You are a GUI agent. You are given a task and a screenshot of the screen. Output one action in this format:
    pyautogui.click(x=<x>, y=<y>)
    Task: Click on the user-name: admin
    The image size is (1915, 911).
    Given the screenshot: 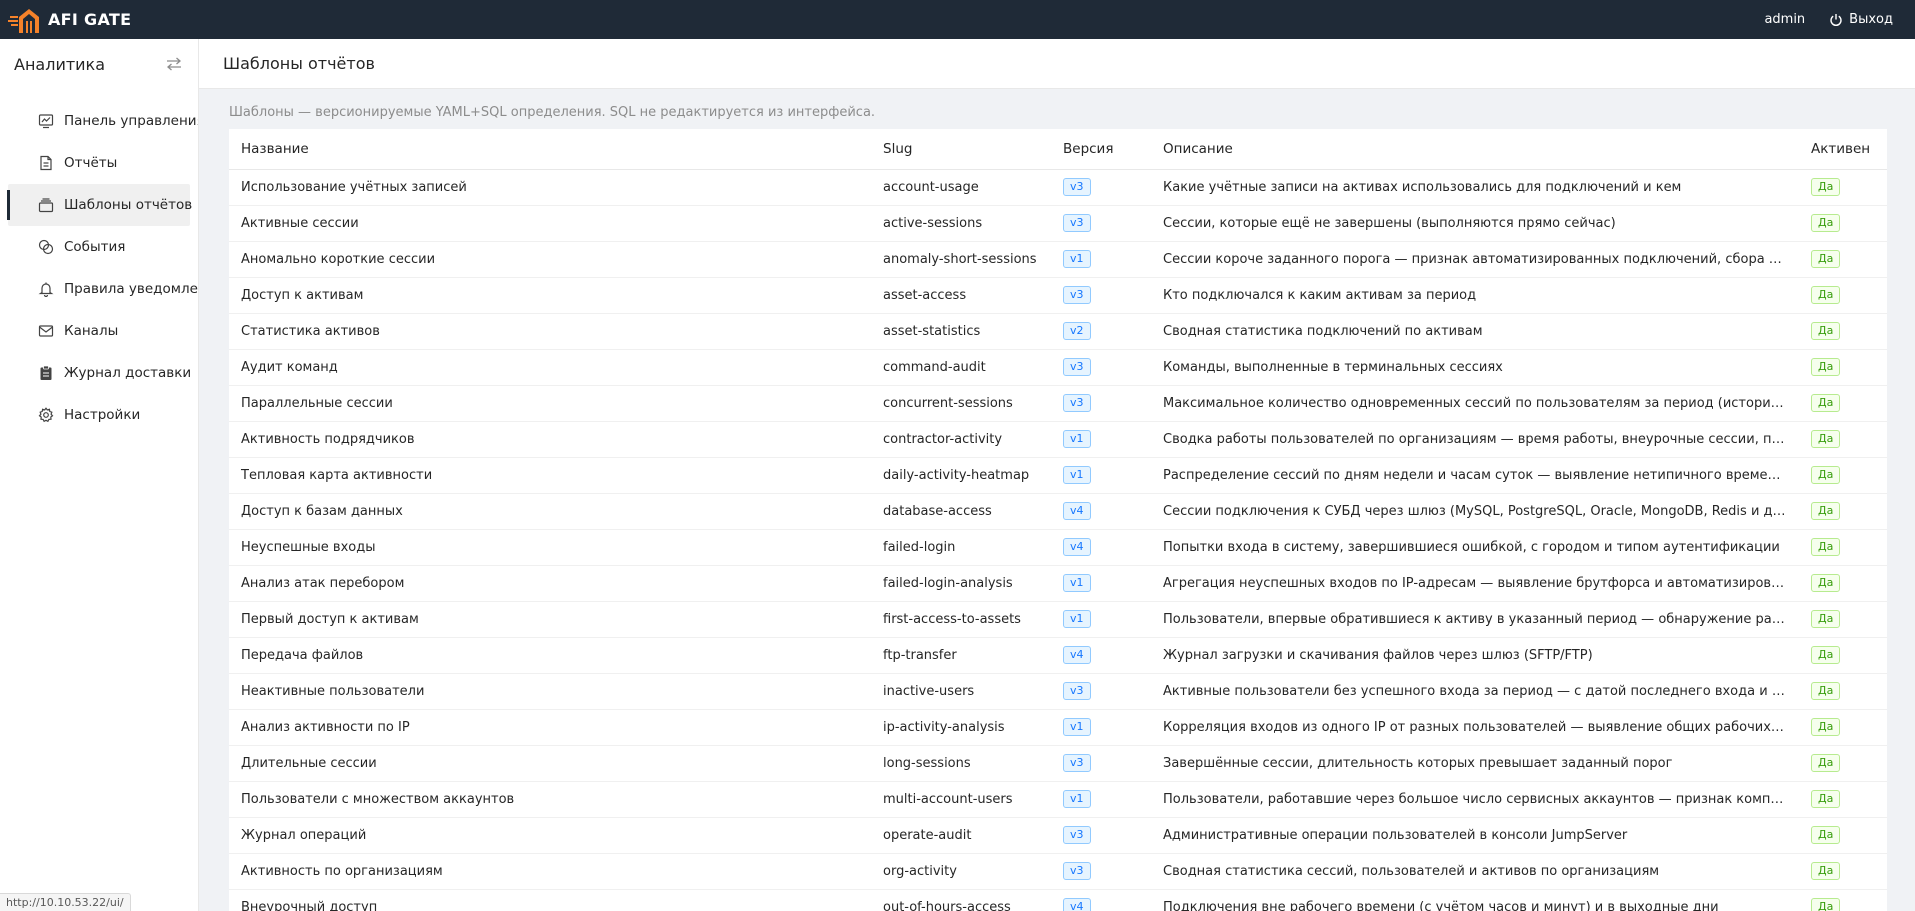 What is the action you would take?
    pyautogui.click(x=1784, y=19)
    